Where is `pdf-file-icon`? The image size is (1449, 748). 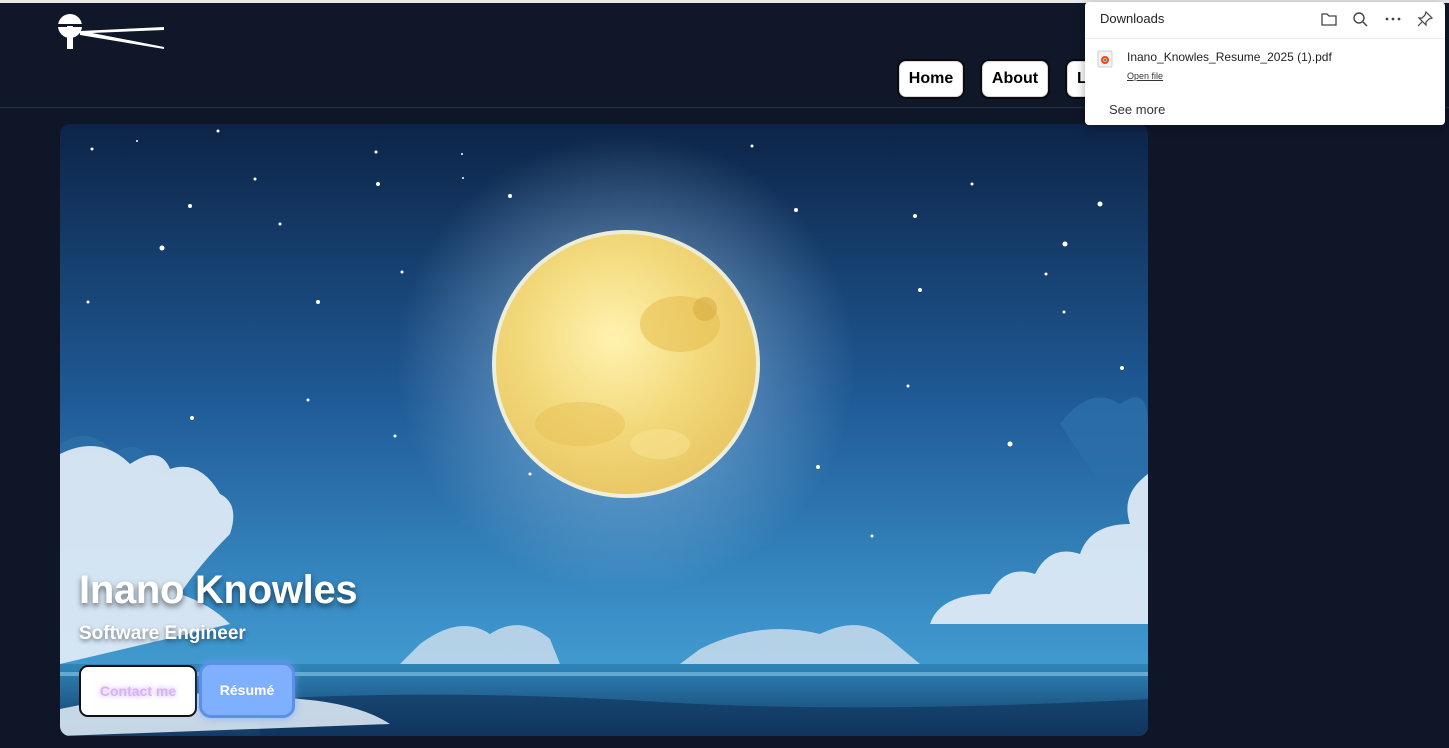 pdf-file-icon is located at coordinates (1105, 59).